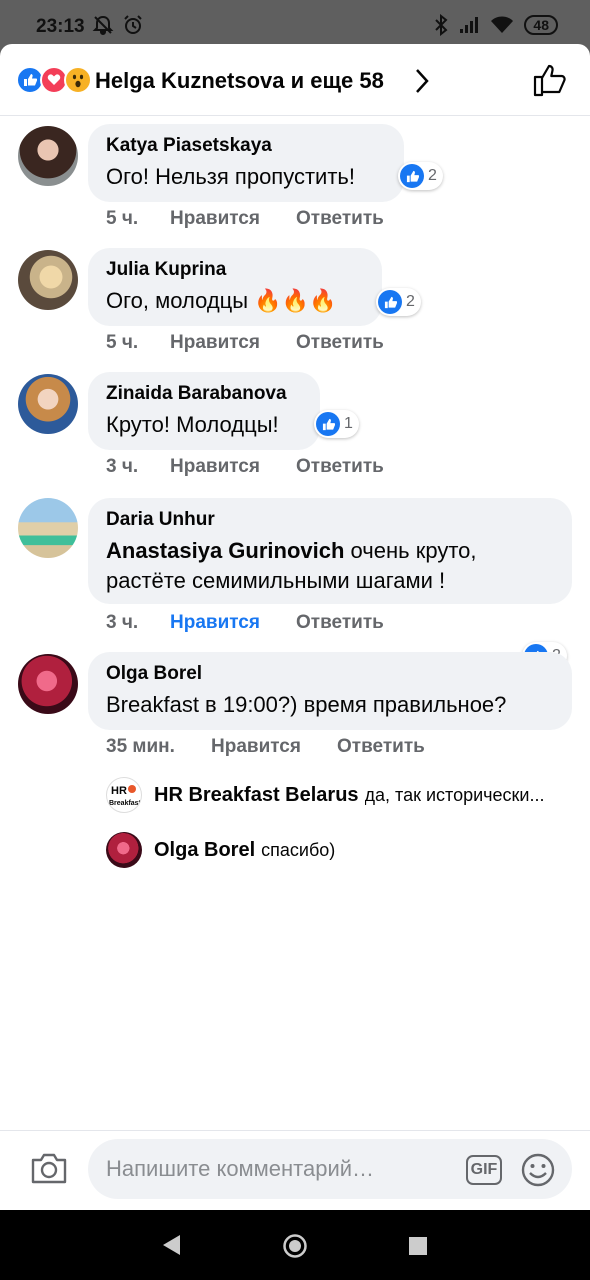 The height and width of the screenshot is (1280, 590). Describe the element at coordinates (119, 791) in the screenshot. I see `svg-text: HR` at that location.